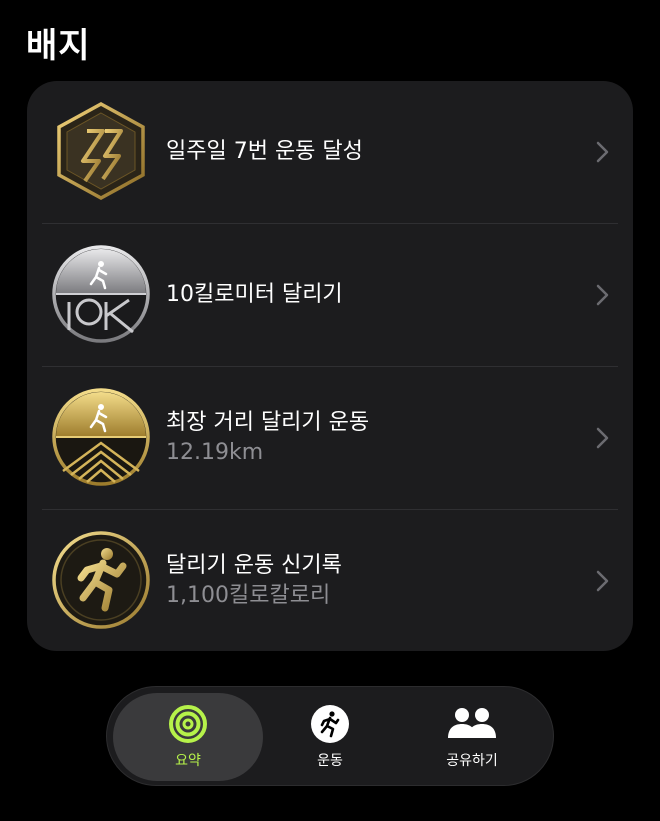  What do you see at coordinates (254, 565) in the screenshot?
I see `badge-label: 달리기 운동 신기록` at bounding box center [254, 565].